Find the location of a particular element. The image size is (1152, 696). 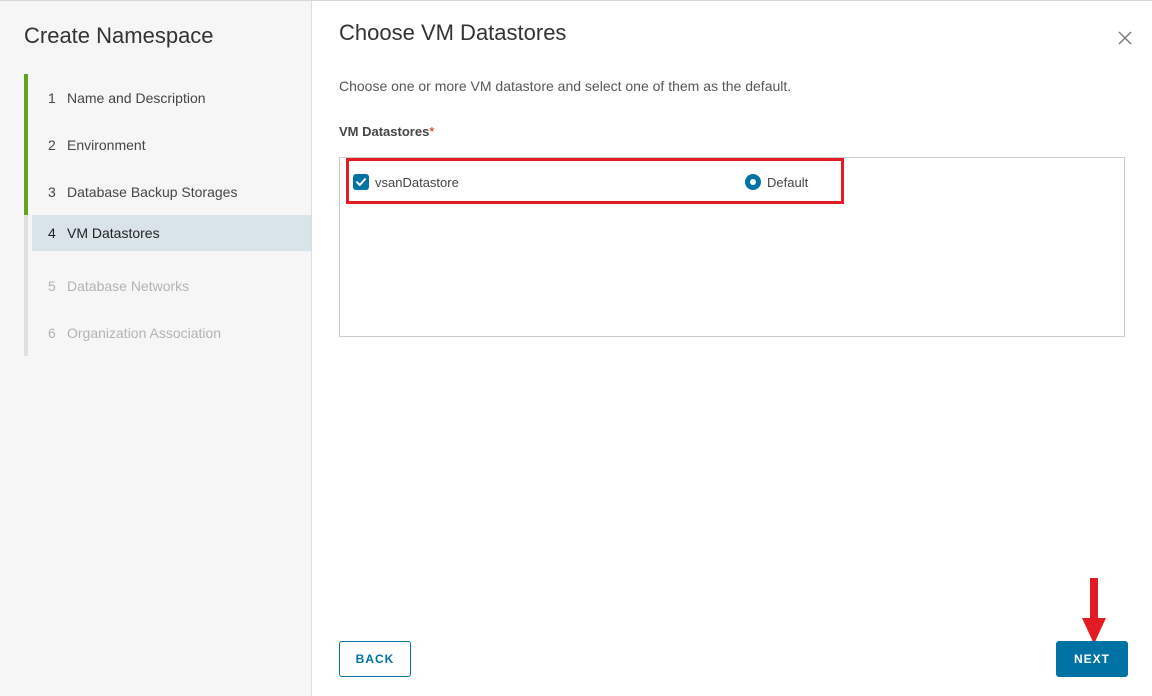

default-radio is located at coordinates (753, 182).